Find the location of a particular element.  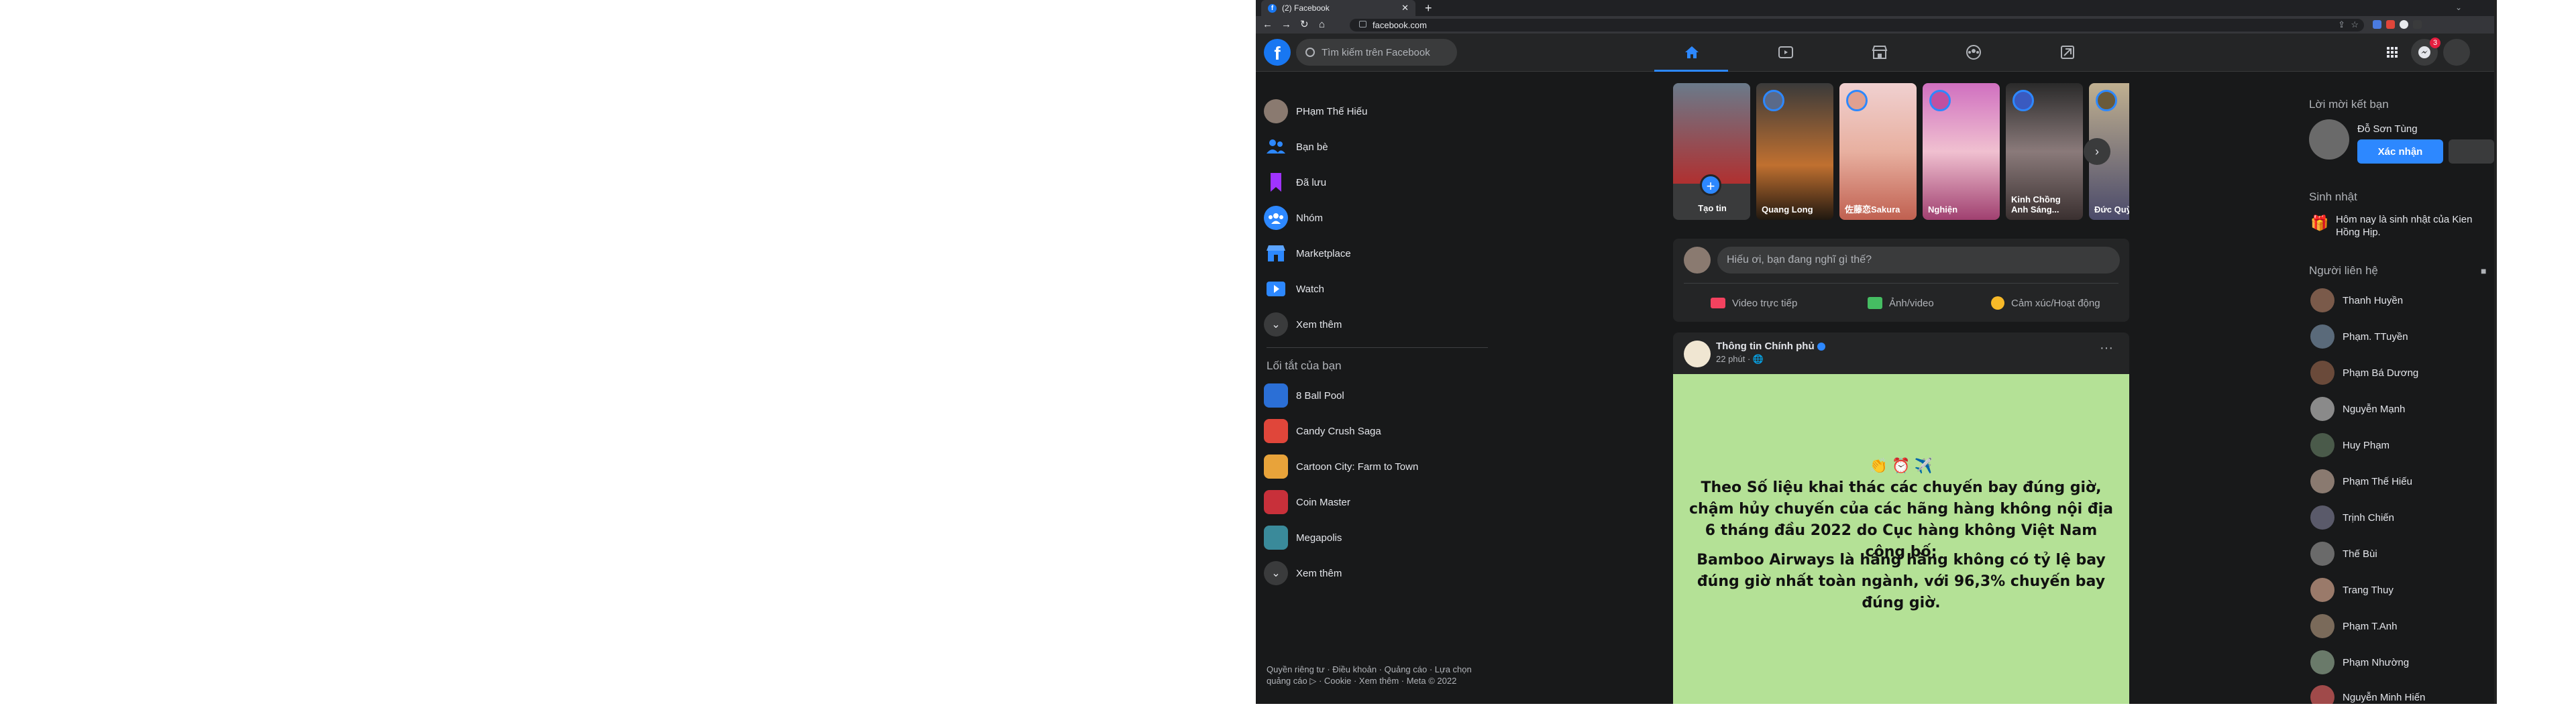

notifications-button is located at coordinates (2456, 52).